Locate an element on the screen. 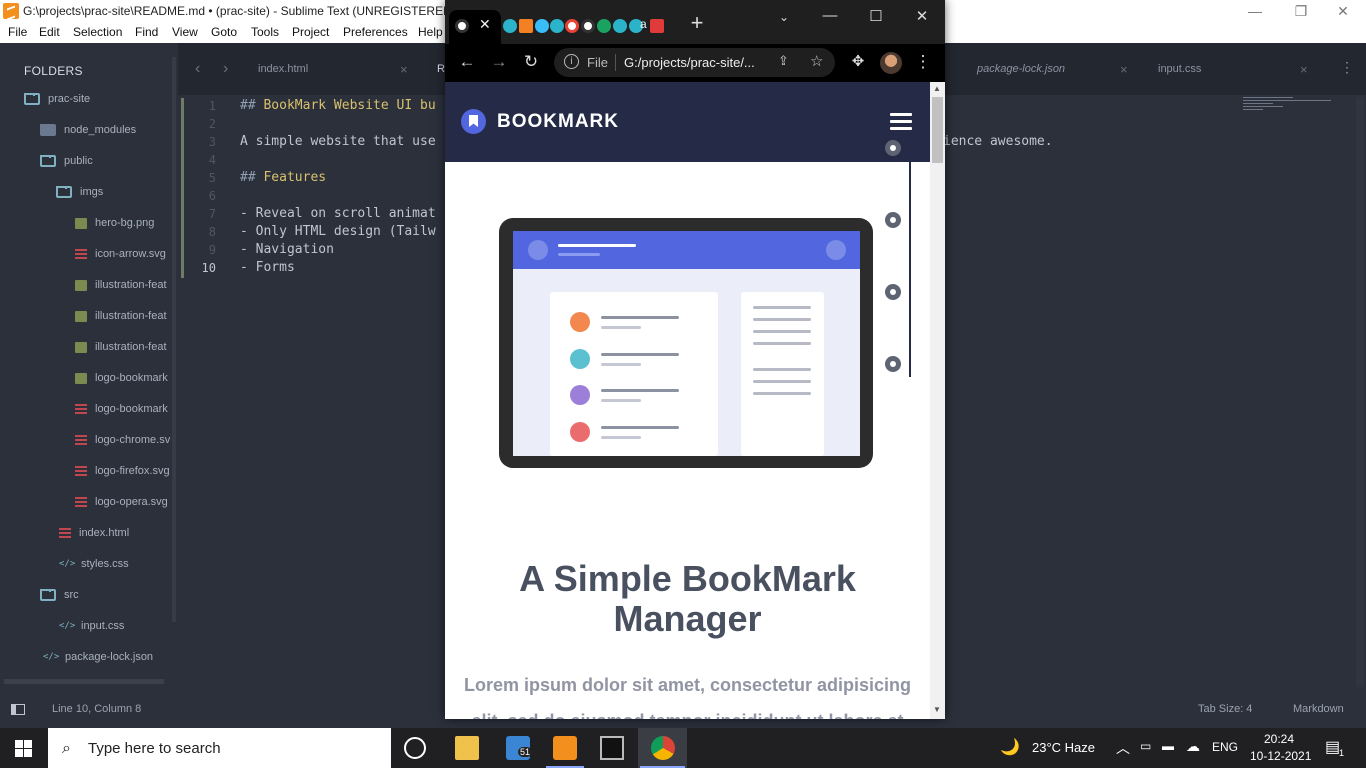 Image resolution: width=1366 pixels, height=768 pixels. tab-search-chevron-icon: ⌄ is located at coordinates (784, 17).